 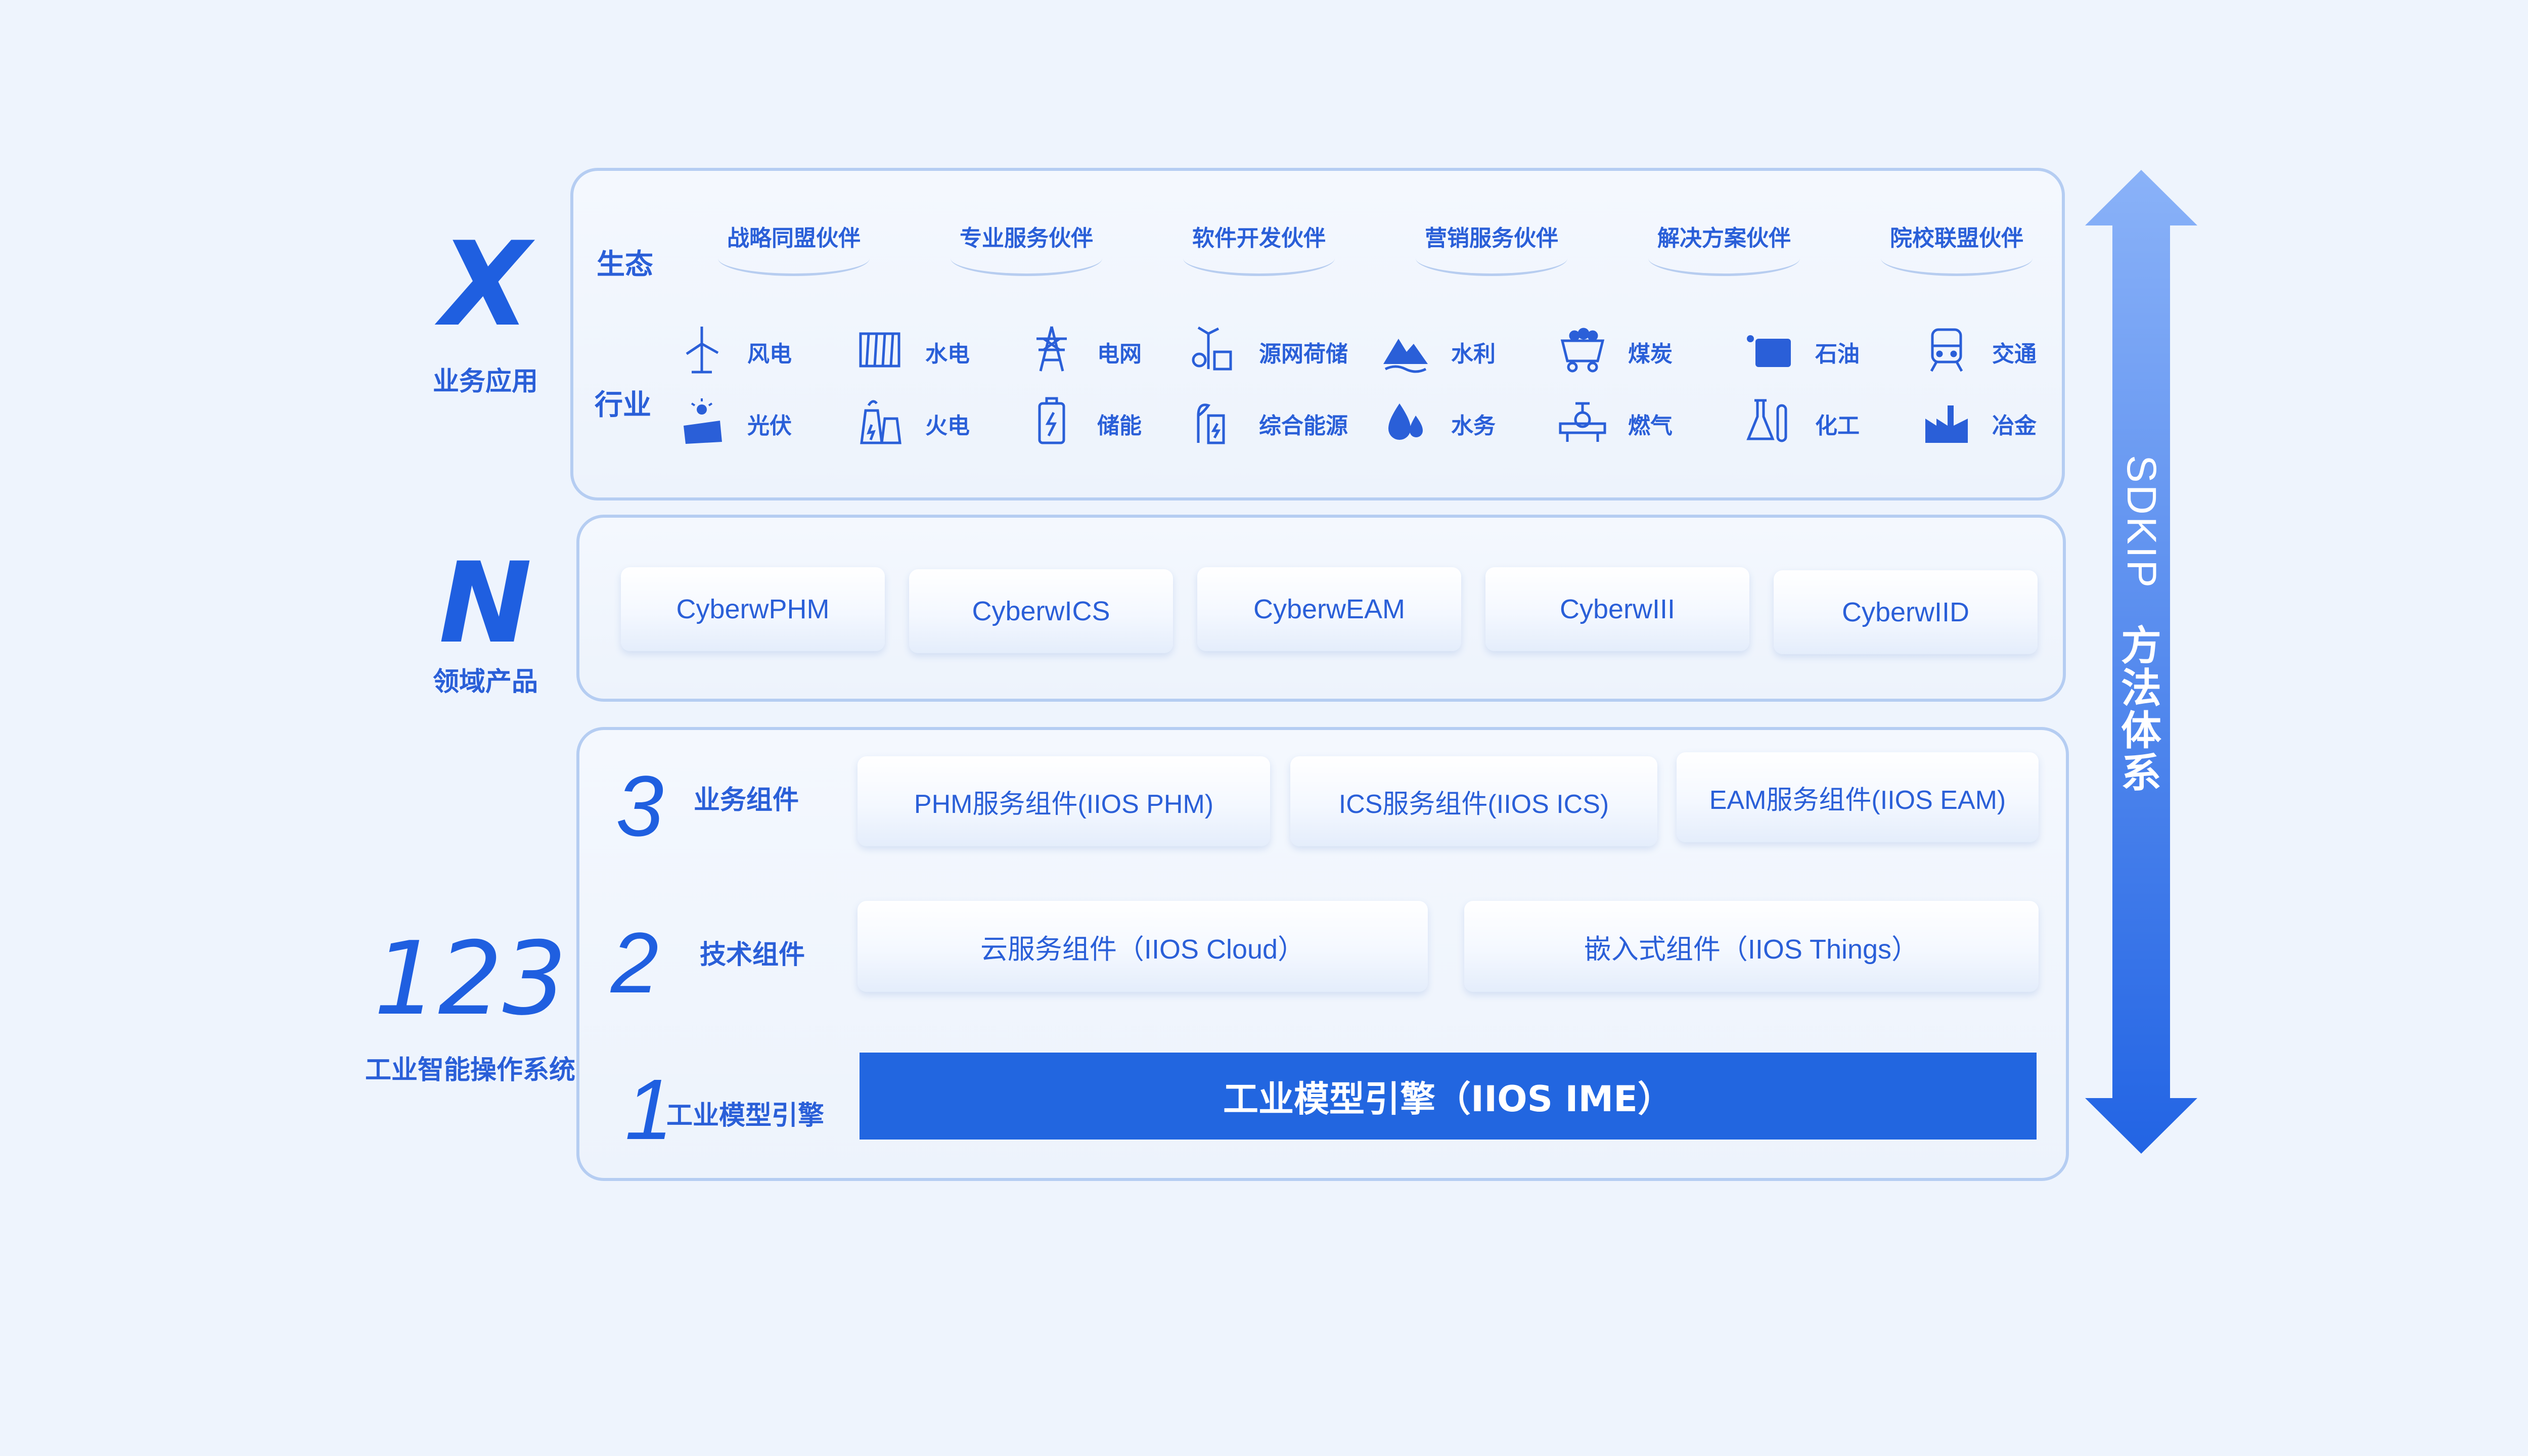 What do you see at coordinates (2015, 354) in the screenshot?
I see `industry-label: 交通` at bounding box center [2015, 354].